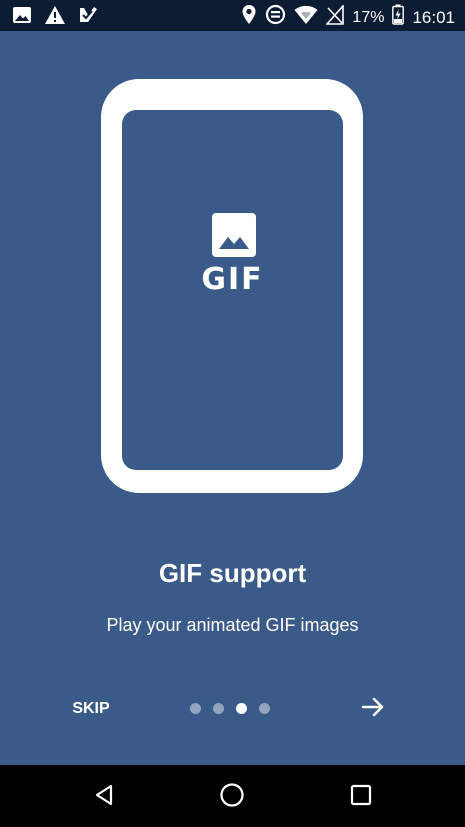 The image size is (465, 827). I want to click on page-dot-3-active, so click(241, 708).